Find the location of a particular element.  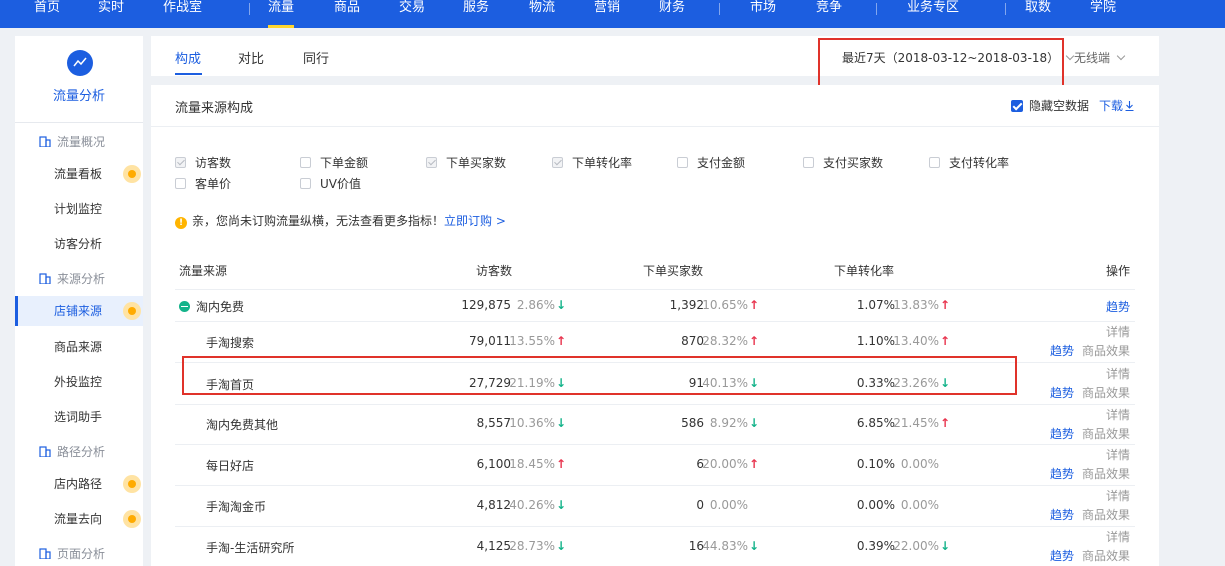

nav-service: 服务 is located at coordinates (476, 14).